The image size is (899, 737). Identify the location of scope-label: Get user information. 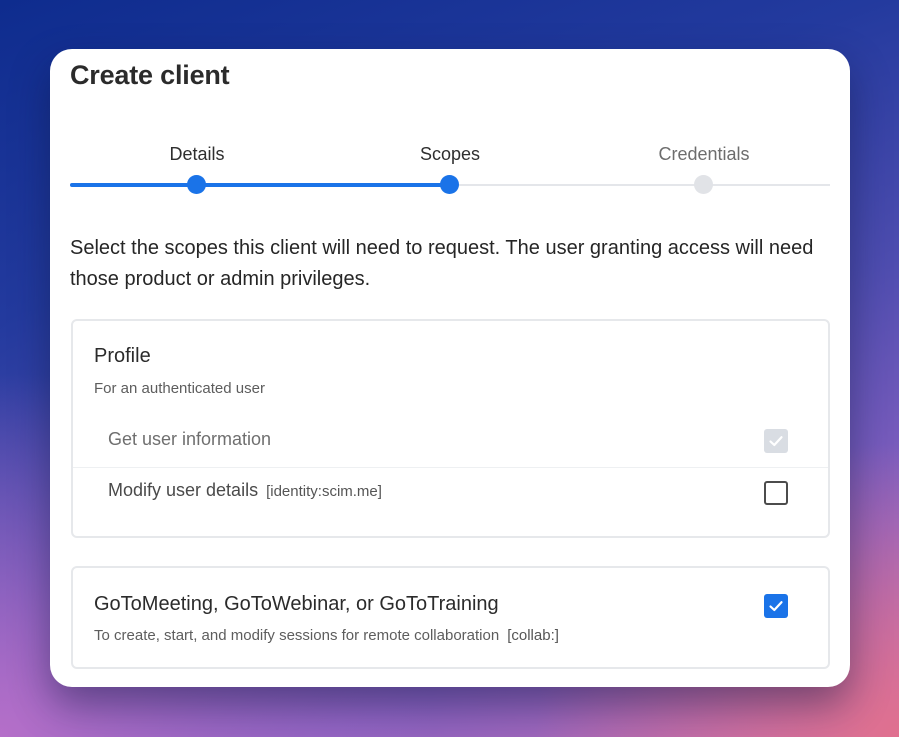
(189, 439).